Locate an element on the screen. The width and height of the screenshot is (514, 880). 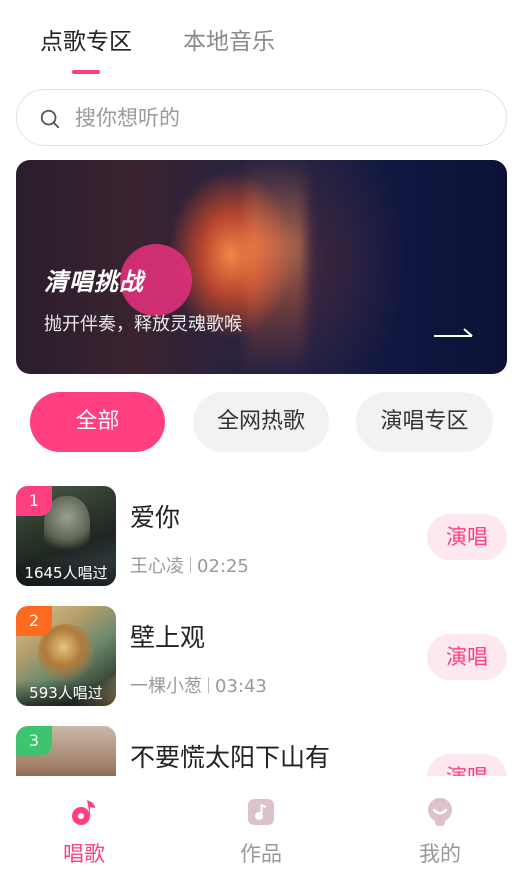
song-meta: 王心凌 02:25 is located at coordinates (189, 565).